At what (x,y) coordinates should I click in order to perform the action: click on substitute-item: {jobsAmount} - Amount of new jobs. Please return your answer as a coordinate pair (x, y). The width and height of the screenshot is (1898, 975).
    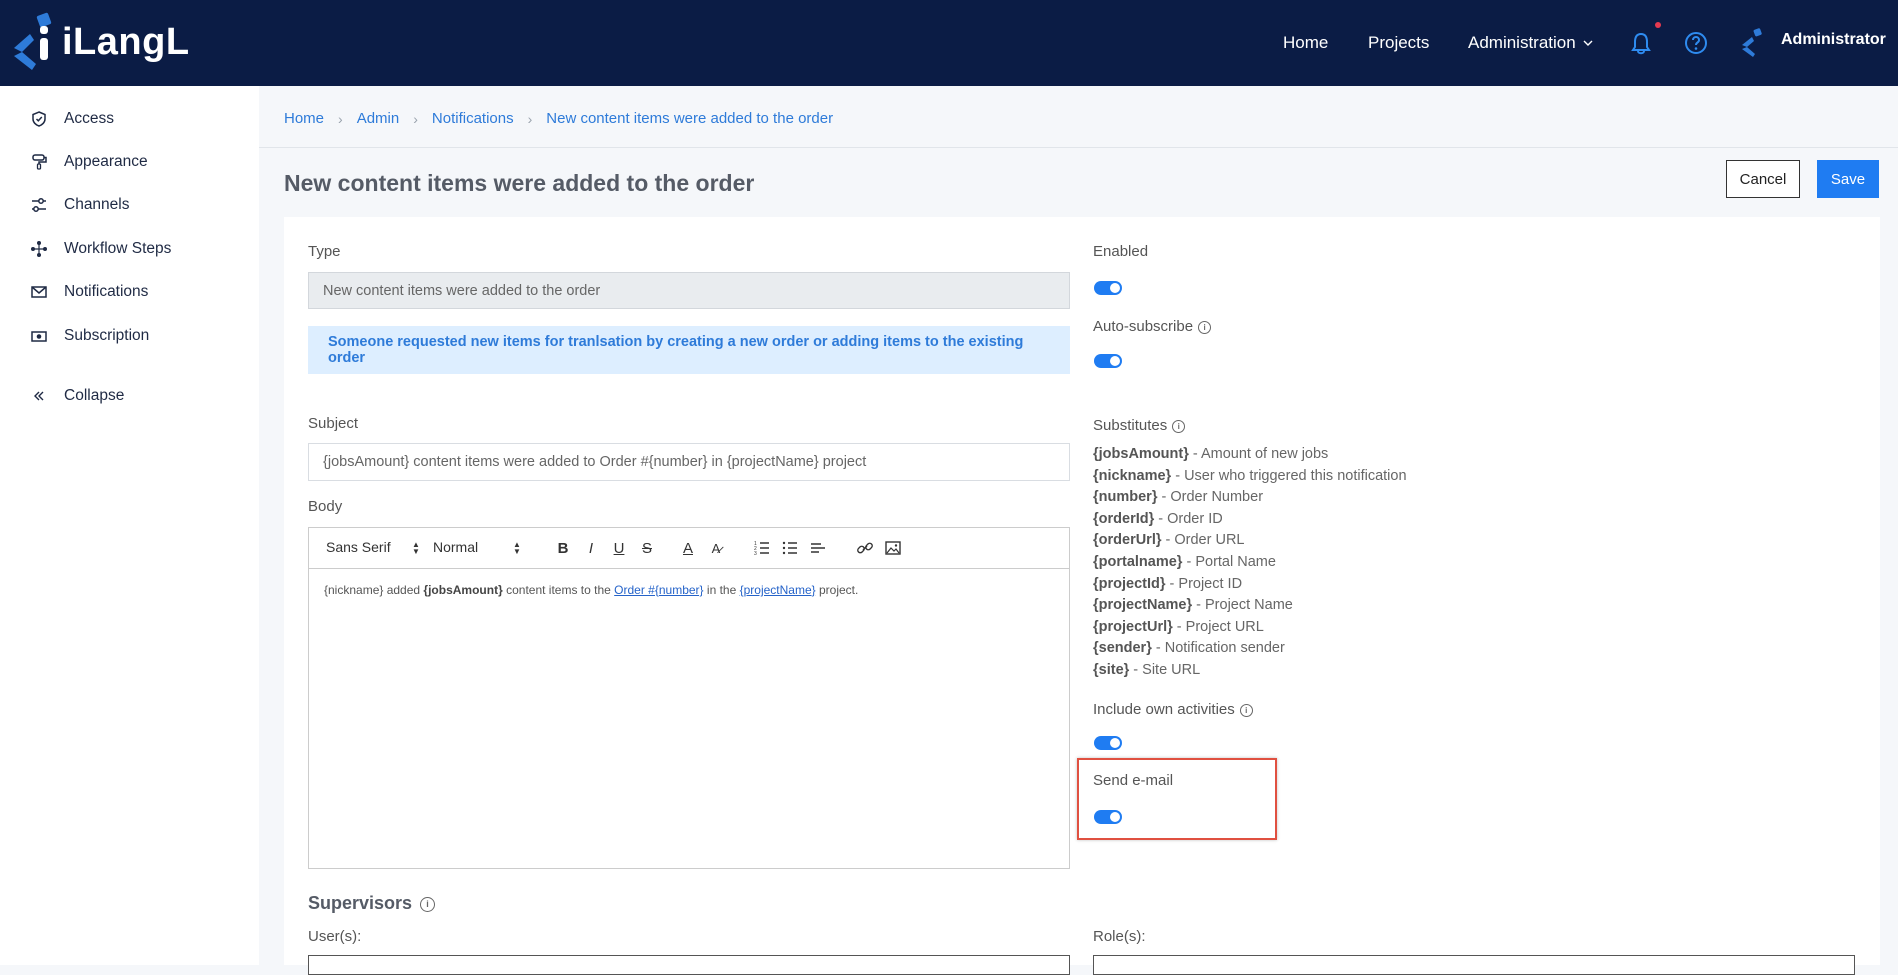
    Looking at the image, I should click on (1250, 455).